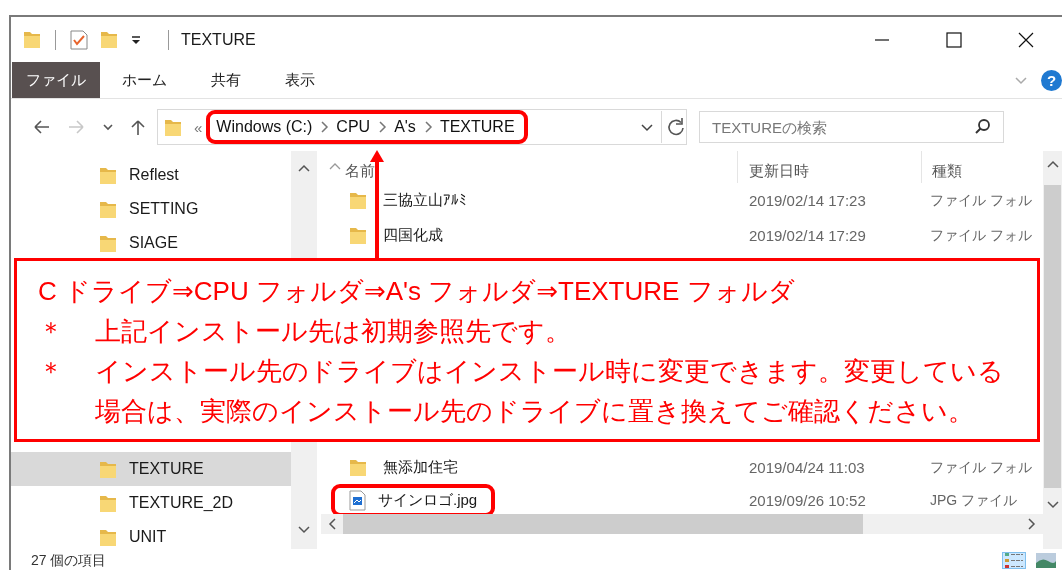 This screenshot has width=1062, height=570. What do you see at coordinates (56, 80) in the screenshot?
I see `file-menu-tab: ファイル` at bounding box center [56, 80].